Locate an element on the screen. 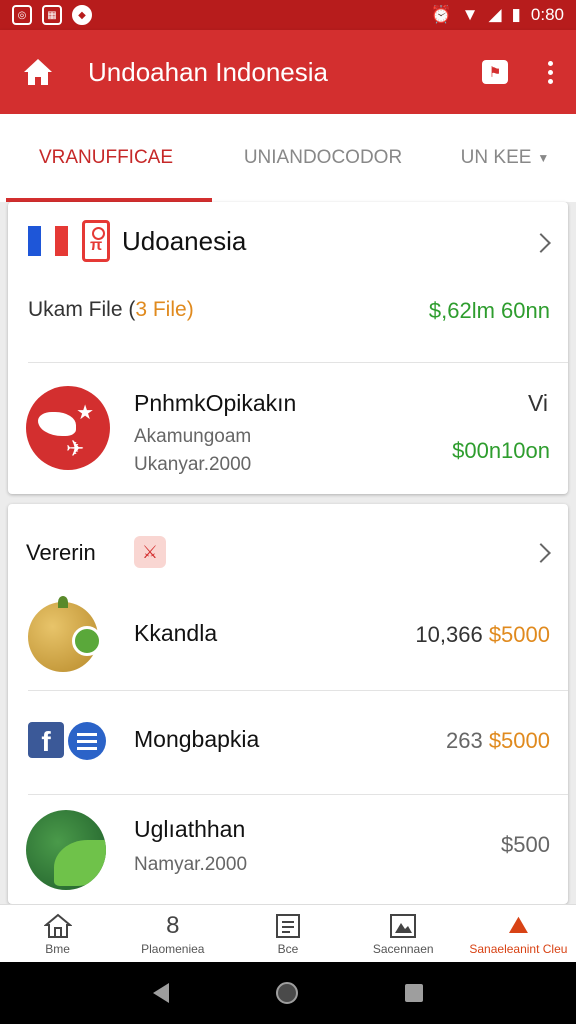 This screenshot has height=1024, width=576. hiker-icon: ⛰ is located at coordinates (518, 925).